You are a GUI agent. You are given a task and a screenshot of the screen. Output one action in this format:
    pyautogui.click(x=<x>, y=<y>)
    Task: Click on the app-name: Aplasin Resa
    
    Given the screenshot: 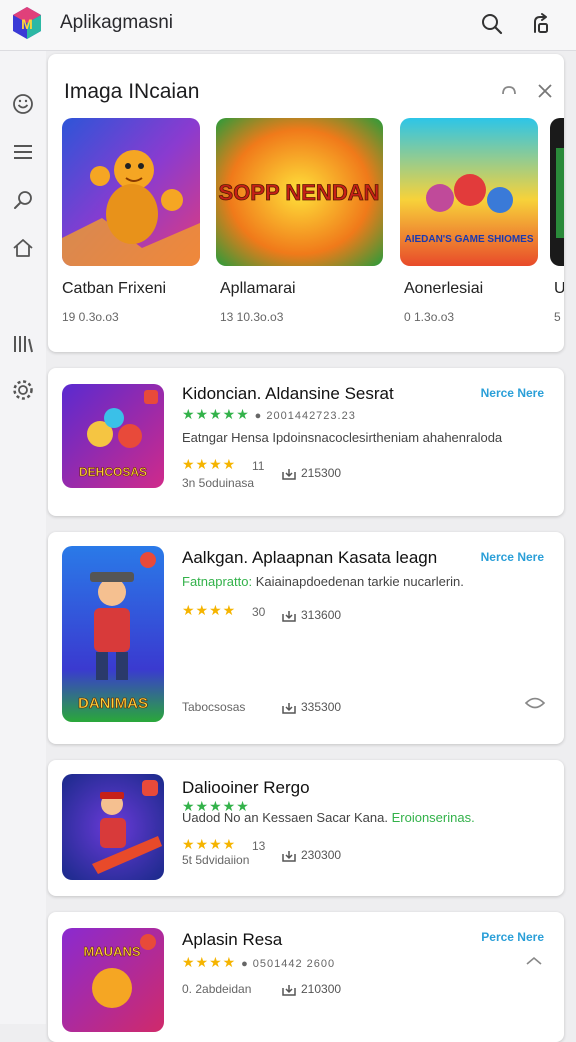 What is the action you would take?
    pyautogui.click(x=232, y=939)
    